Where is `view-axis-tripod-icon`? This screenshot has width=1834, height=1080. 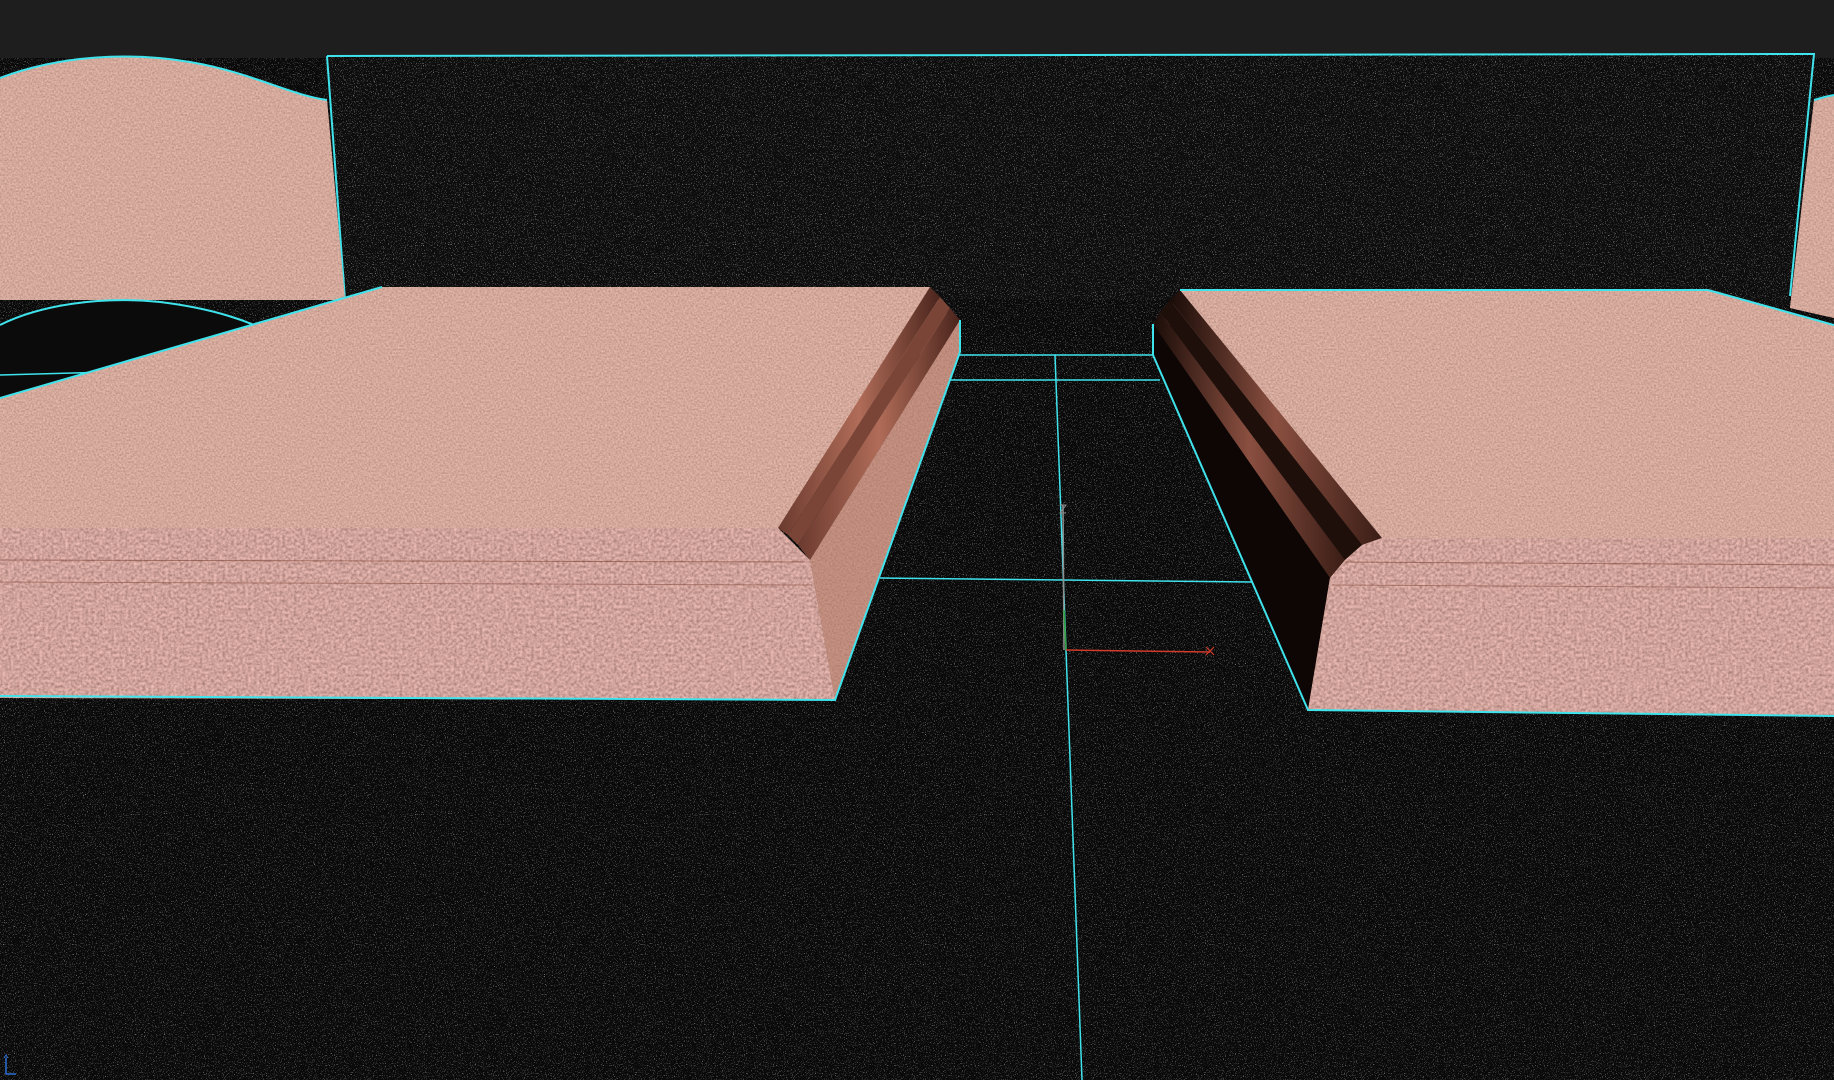 view-axis-tripod-icon is located at coordinates (9, 1064).